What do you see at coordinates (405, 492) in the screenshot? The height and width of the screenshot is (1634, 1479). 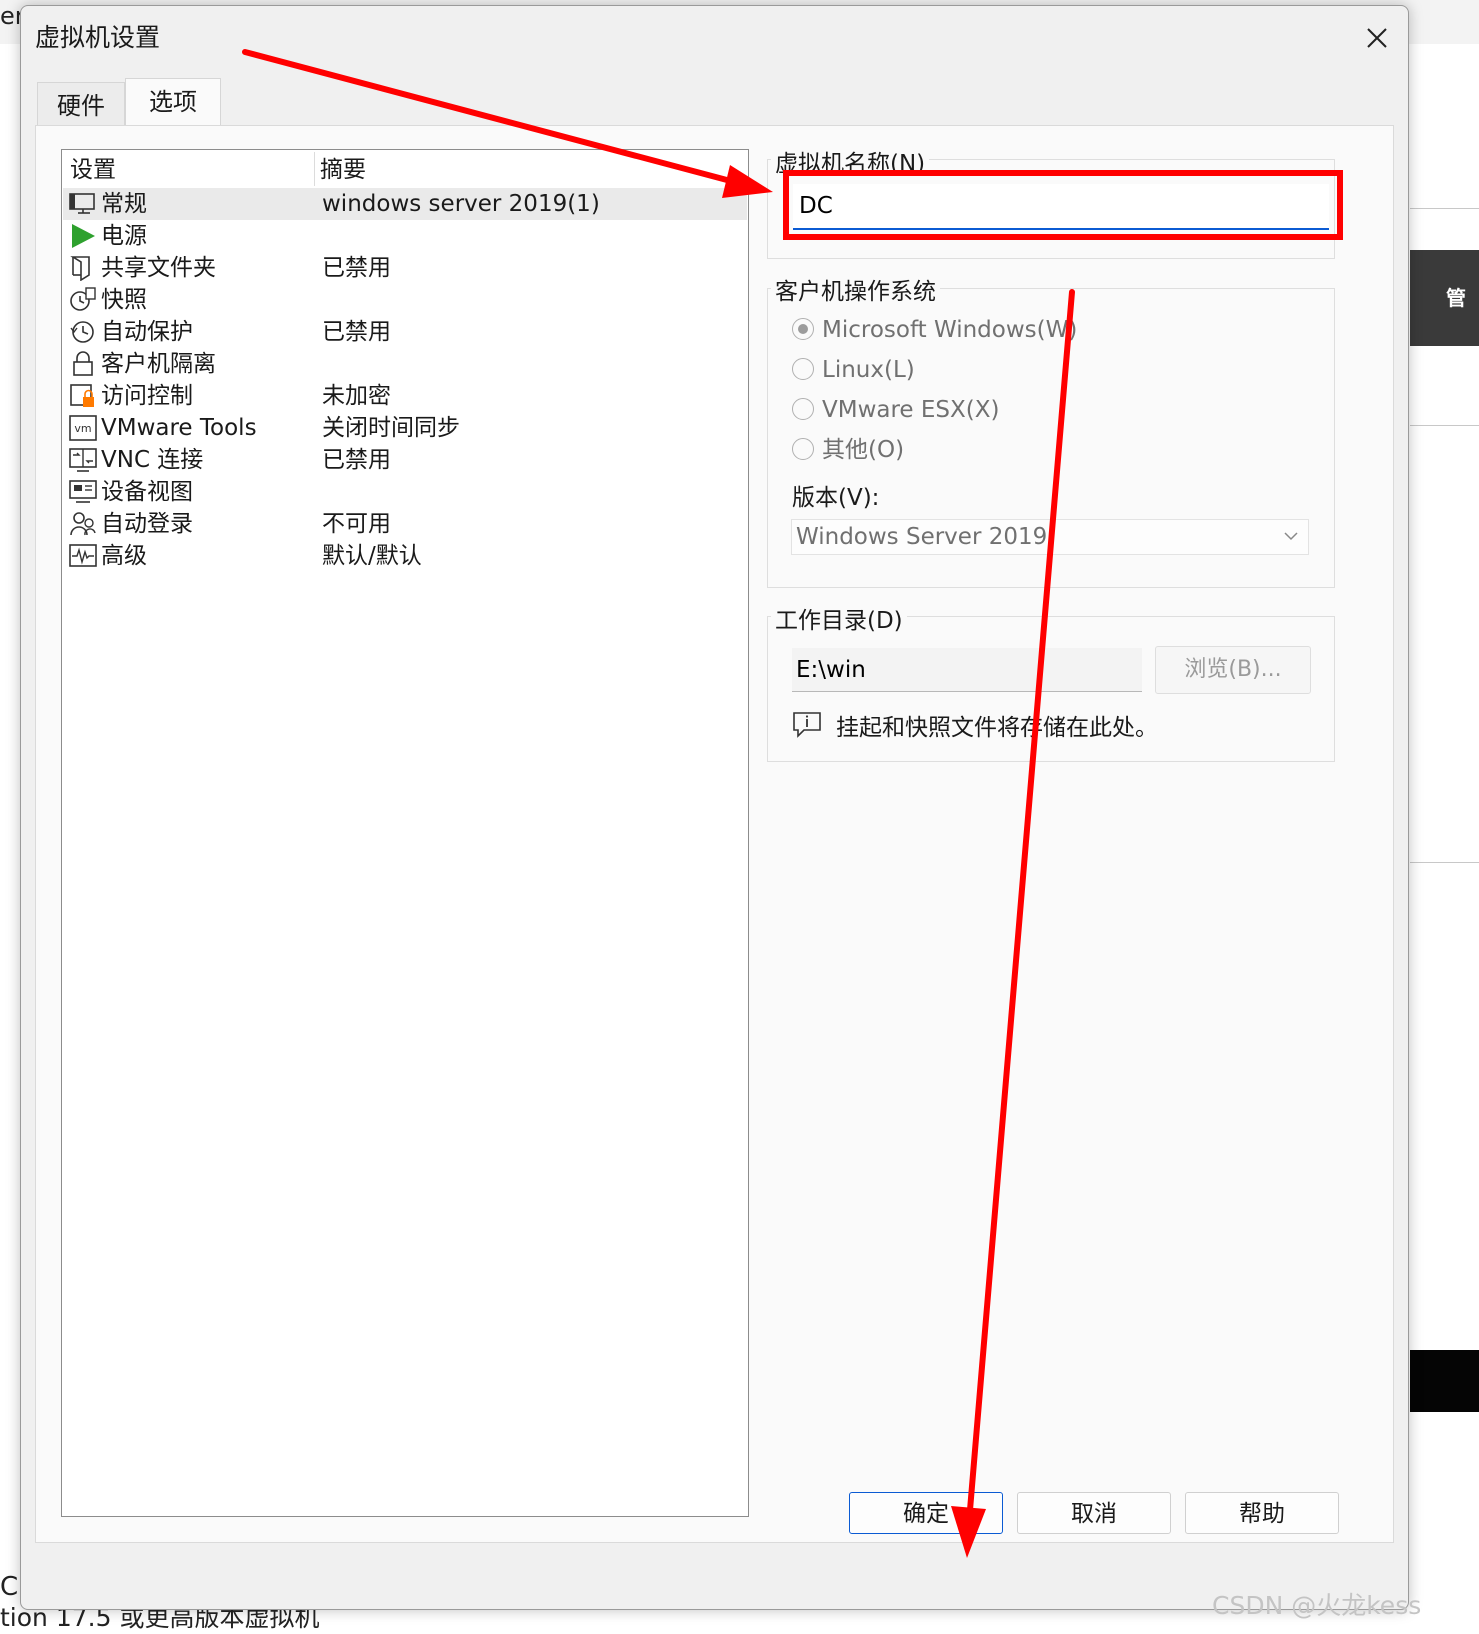 I see `list-item-device-view: 设备视图` at bounding box center [405, 492].